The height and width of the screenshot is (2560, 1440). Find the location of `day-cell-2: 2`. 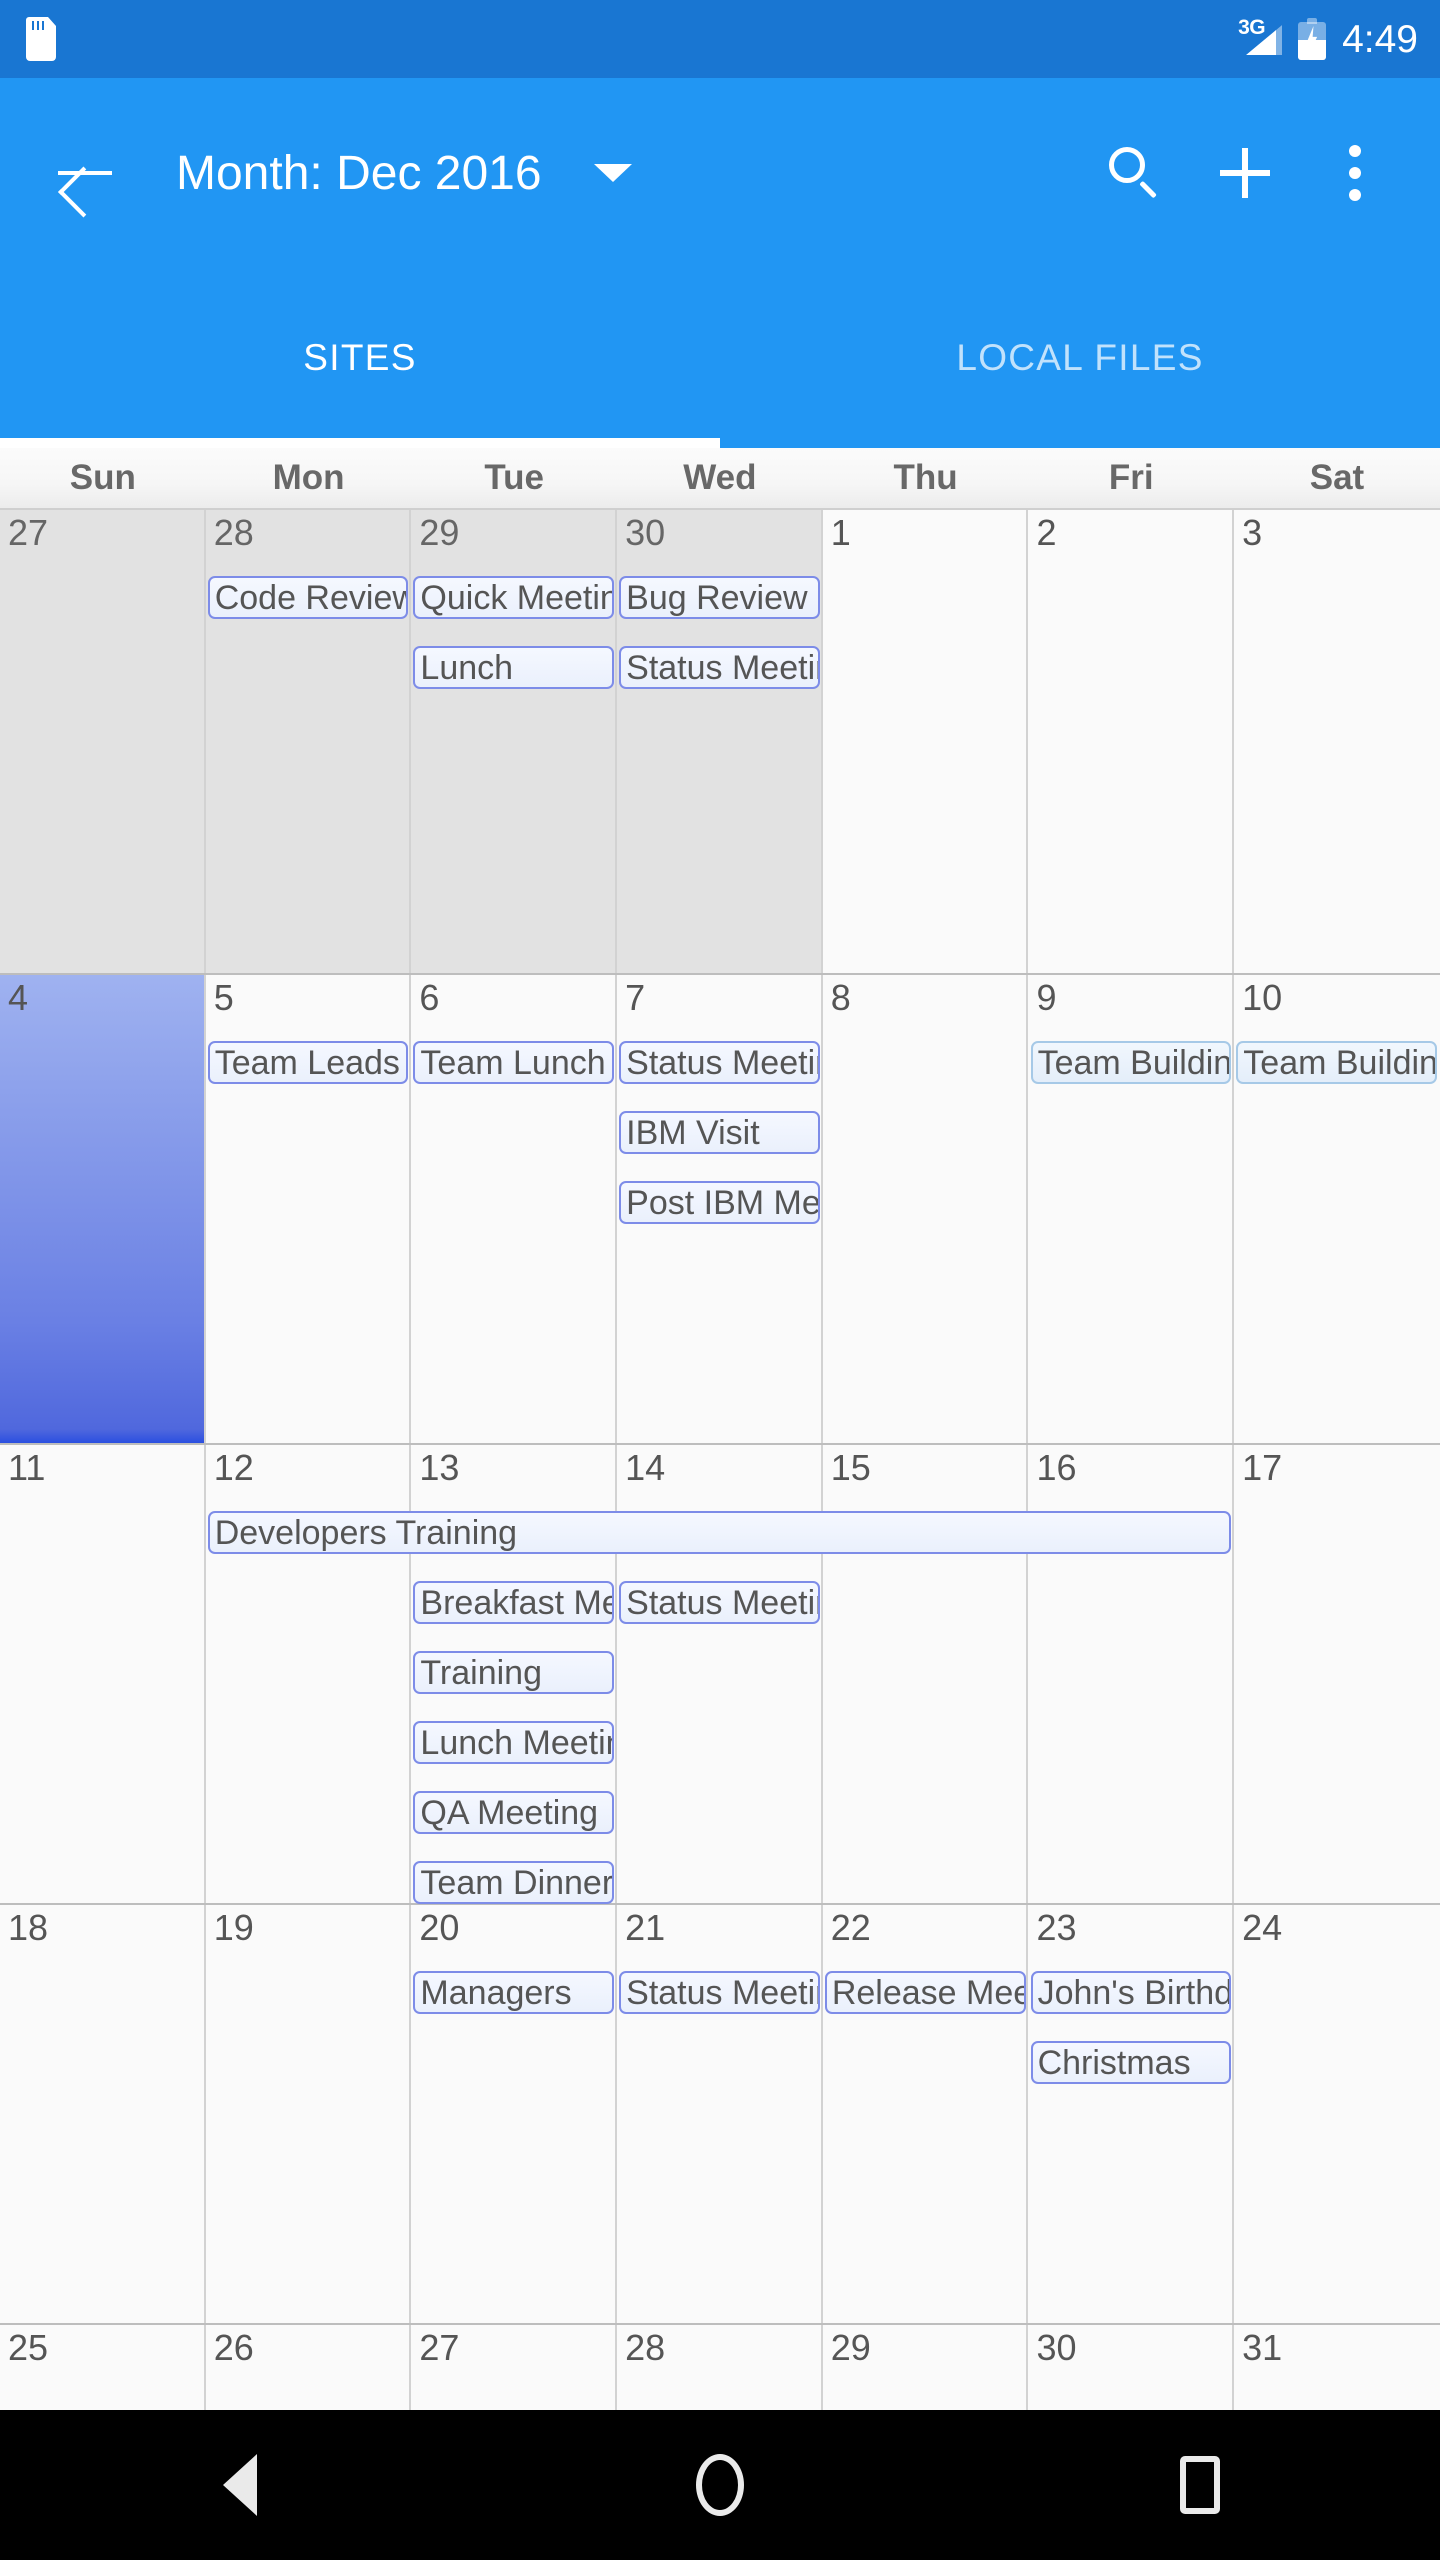

day-cell-2: 2 is located at coordinates (1131, 741).